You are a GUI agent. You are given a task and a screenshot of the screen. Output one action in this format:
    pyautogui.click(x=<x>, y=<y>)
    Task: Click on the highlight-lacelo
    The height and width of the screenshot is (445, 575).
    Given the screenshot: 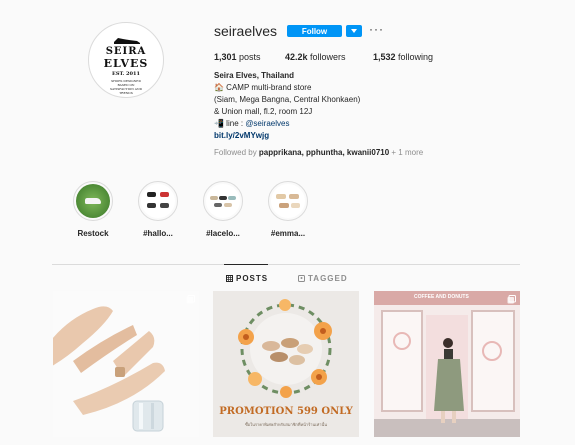 What is the action you would take?
    pyautogui.click(x=223, y=201)
    